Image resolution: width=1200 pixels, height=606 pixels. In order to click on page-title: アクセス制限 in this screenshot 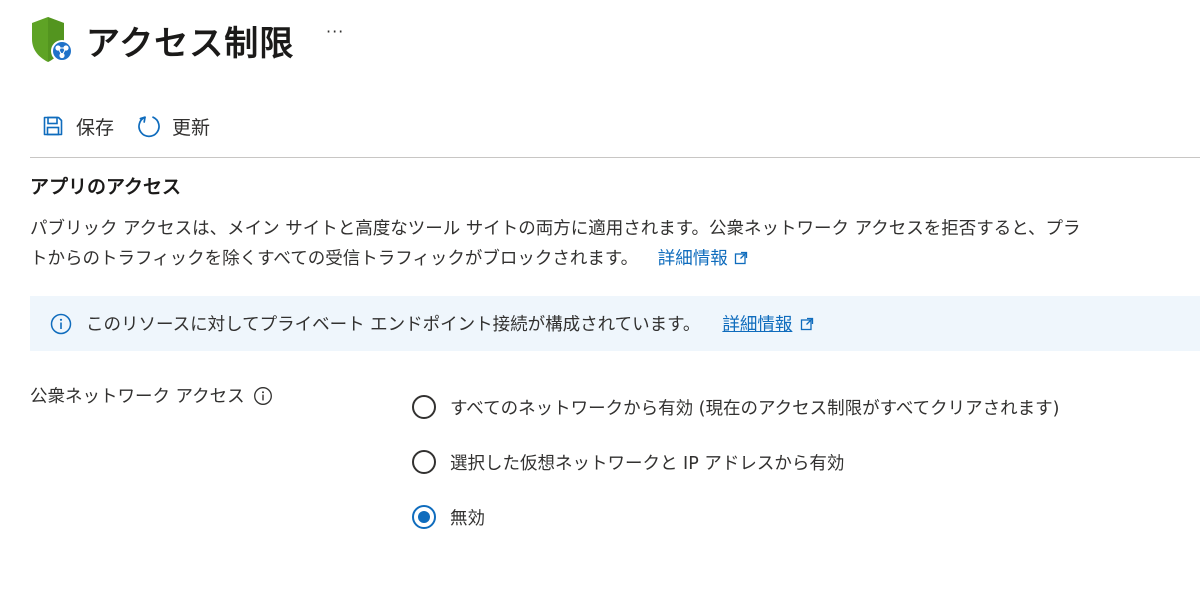, I will do `click(190, 43)`.